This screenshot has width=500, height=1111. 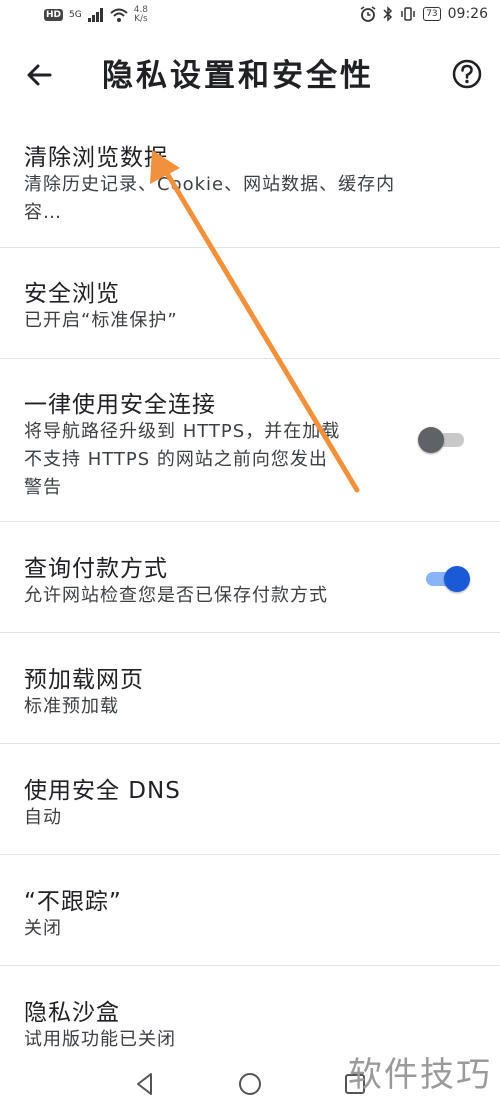 What do you see at coordinates (39, 75) in the screenshot?
I see `back-arrow-icon` at bounding box center [39, 75].